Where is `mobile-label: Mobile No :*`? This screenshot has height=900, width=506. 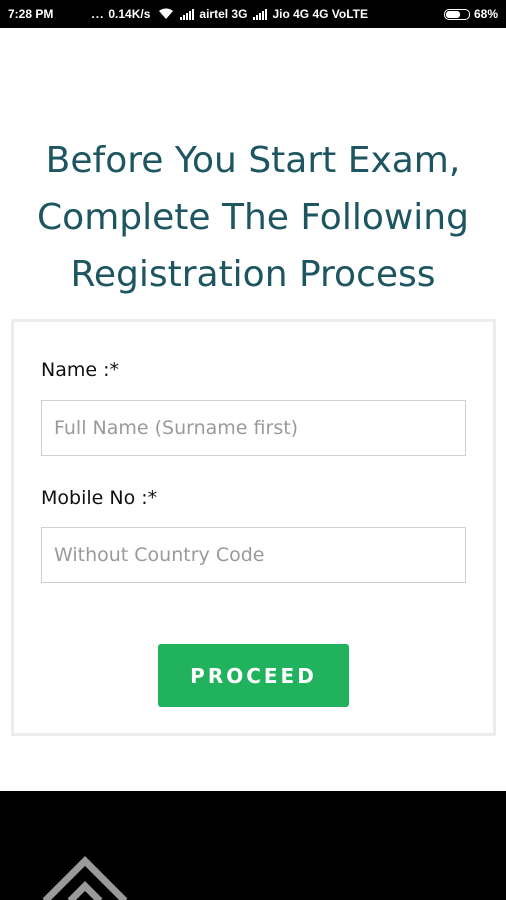
mobile-label: Mobile No :* is located at coordinates (99, 498).